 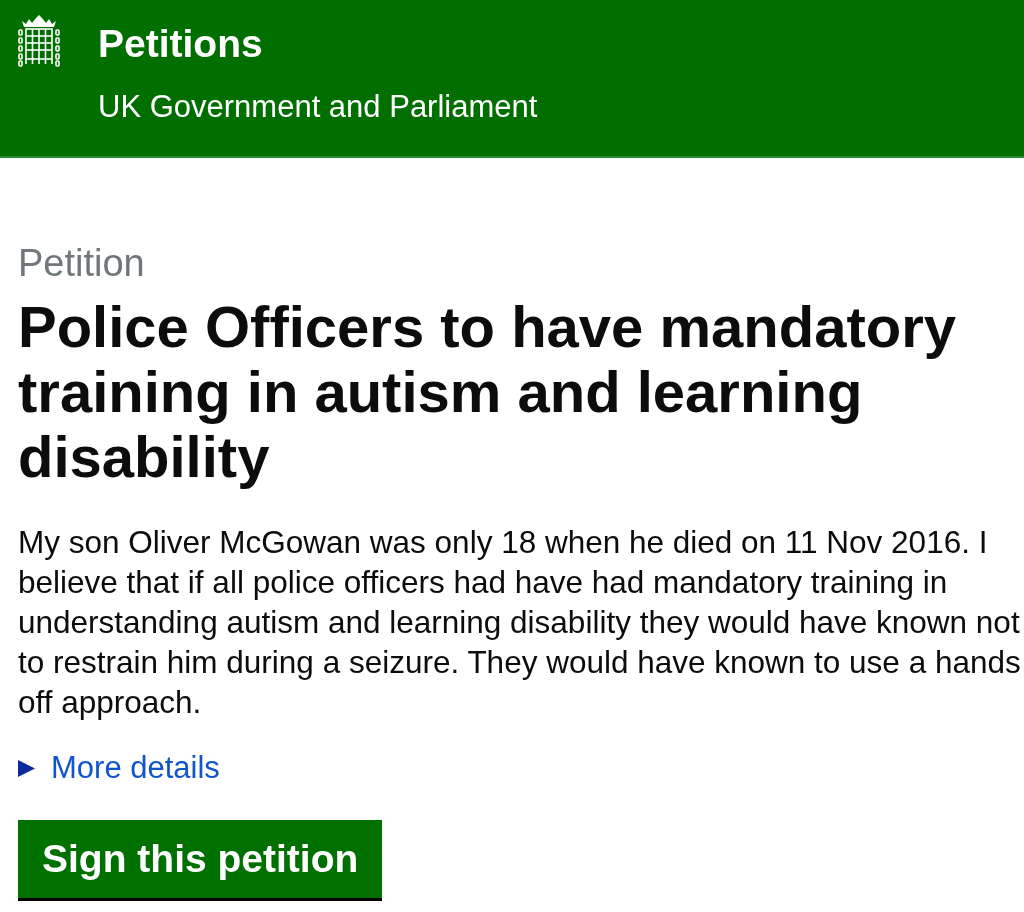 I want to click on site-subtitle: UK Government and Parliament, so click(x=318, y=107).